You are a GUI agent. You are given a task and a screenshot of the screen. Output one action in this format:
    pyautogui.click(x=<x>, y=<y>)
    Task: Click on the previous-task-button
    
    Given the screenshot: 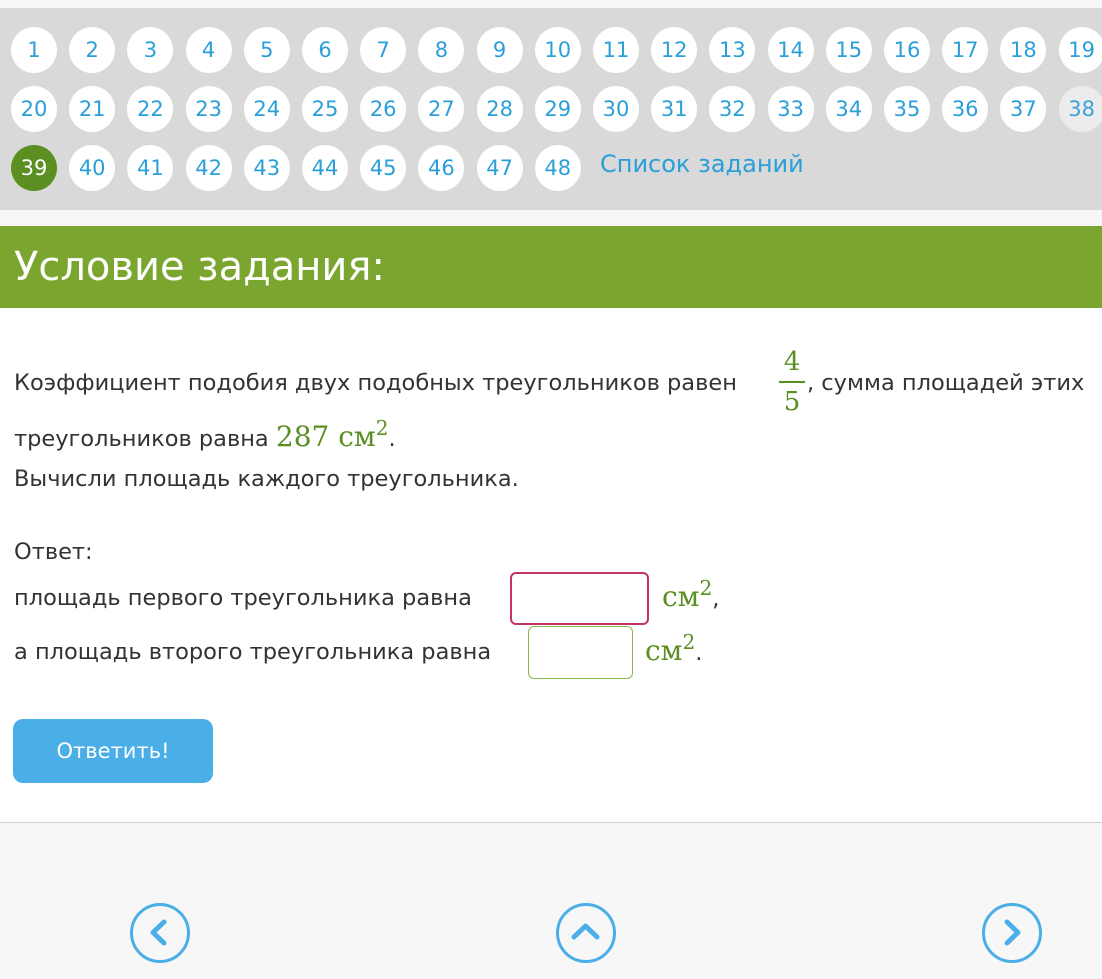 What is the action you would take?
    pyautogui.click(x=160, y=933)
    